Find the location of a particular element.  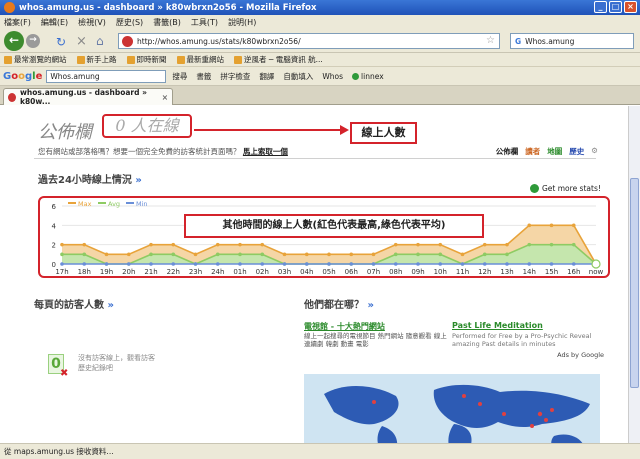

where-title: 他們都在哪？ » is located at coordinates (339, 303).